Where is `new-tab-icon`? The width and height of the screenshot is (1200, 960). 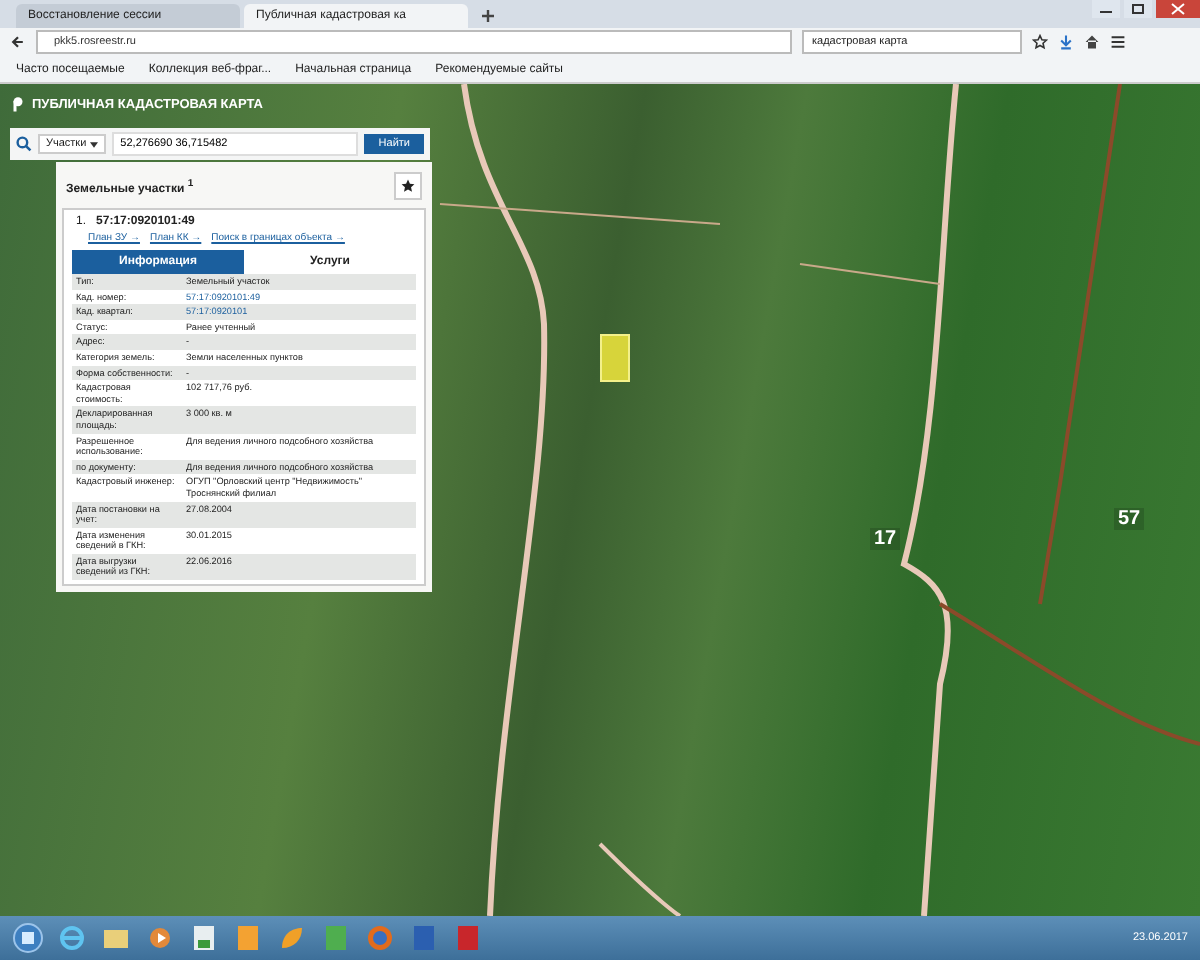
new-tab-icon is located at coordinates (488, 16).